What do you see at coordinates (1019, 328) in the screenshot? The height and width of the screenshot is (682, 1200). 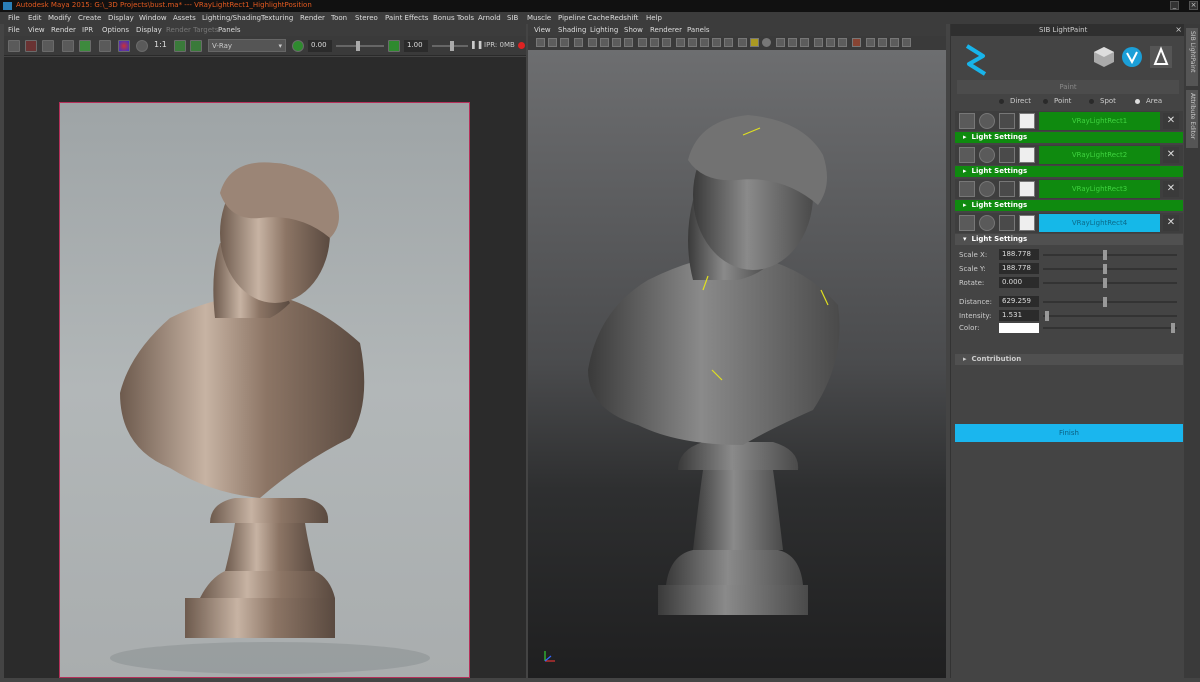 I see `color-swatch` at bounding box center [1019, 328].